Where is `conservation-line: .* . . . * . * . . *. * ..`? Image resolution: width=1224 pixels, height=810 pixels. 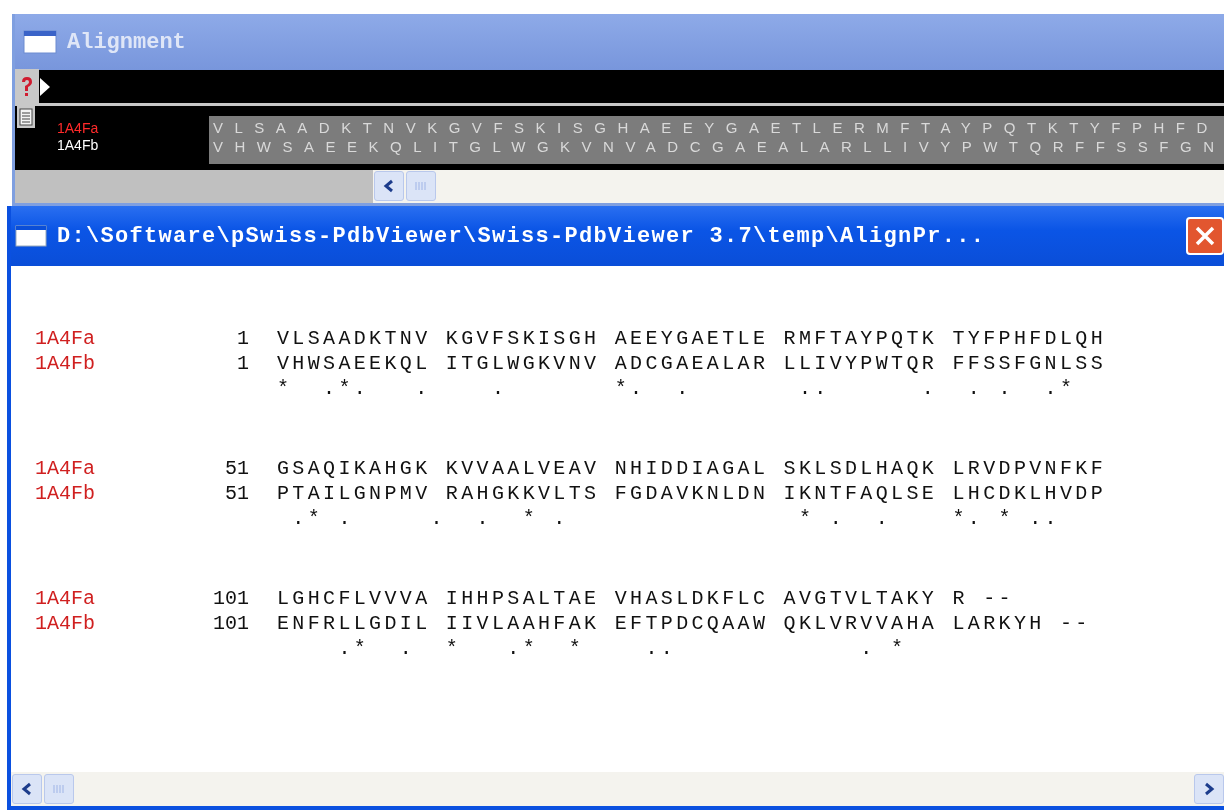
conservation-line: .* . . . * . * . . *. * .. is located at coordinates (675, 518).